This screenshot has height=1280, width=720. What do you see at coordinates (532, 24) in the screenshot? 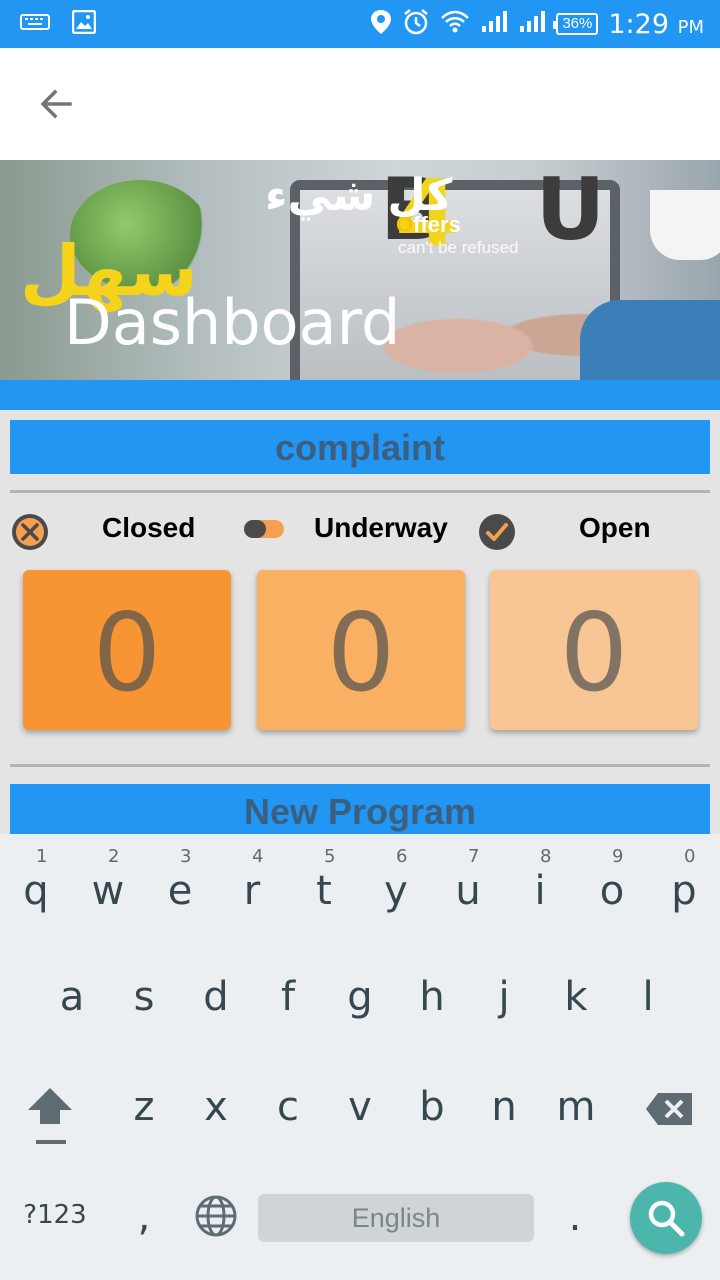
I see `signal-icon` at bounding box center [532, 24].